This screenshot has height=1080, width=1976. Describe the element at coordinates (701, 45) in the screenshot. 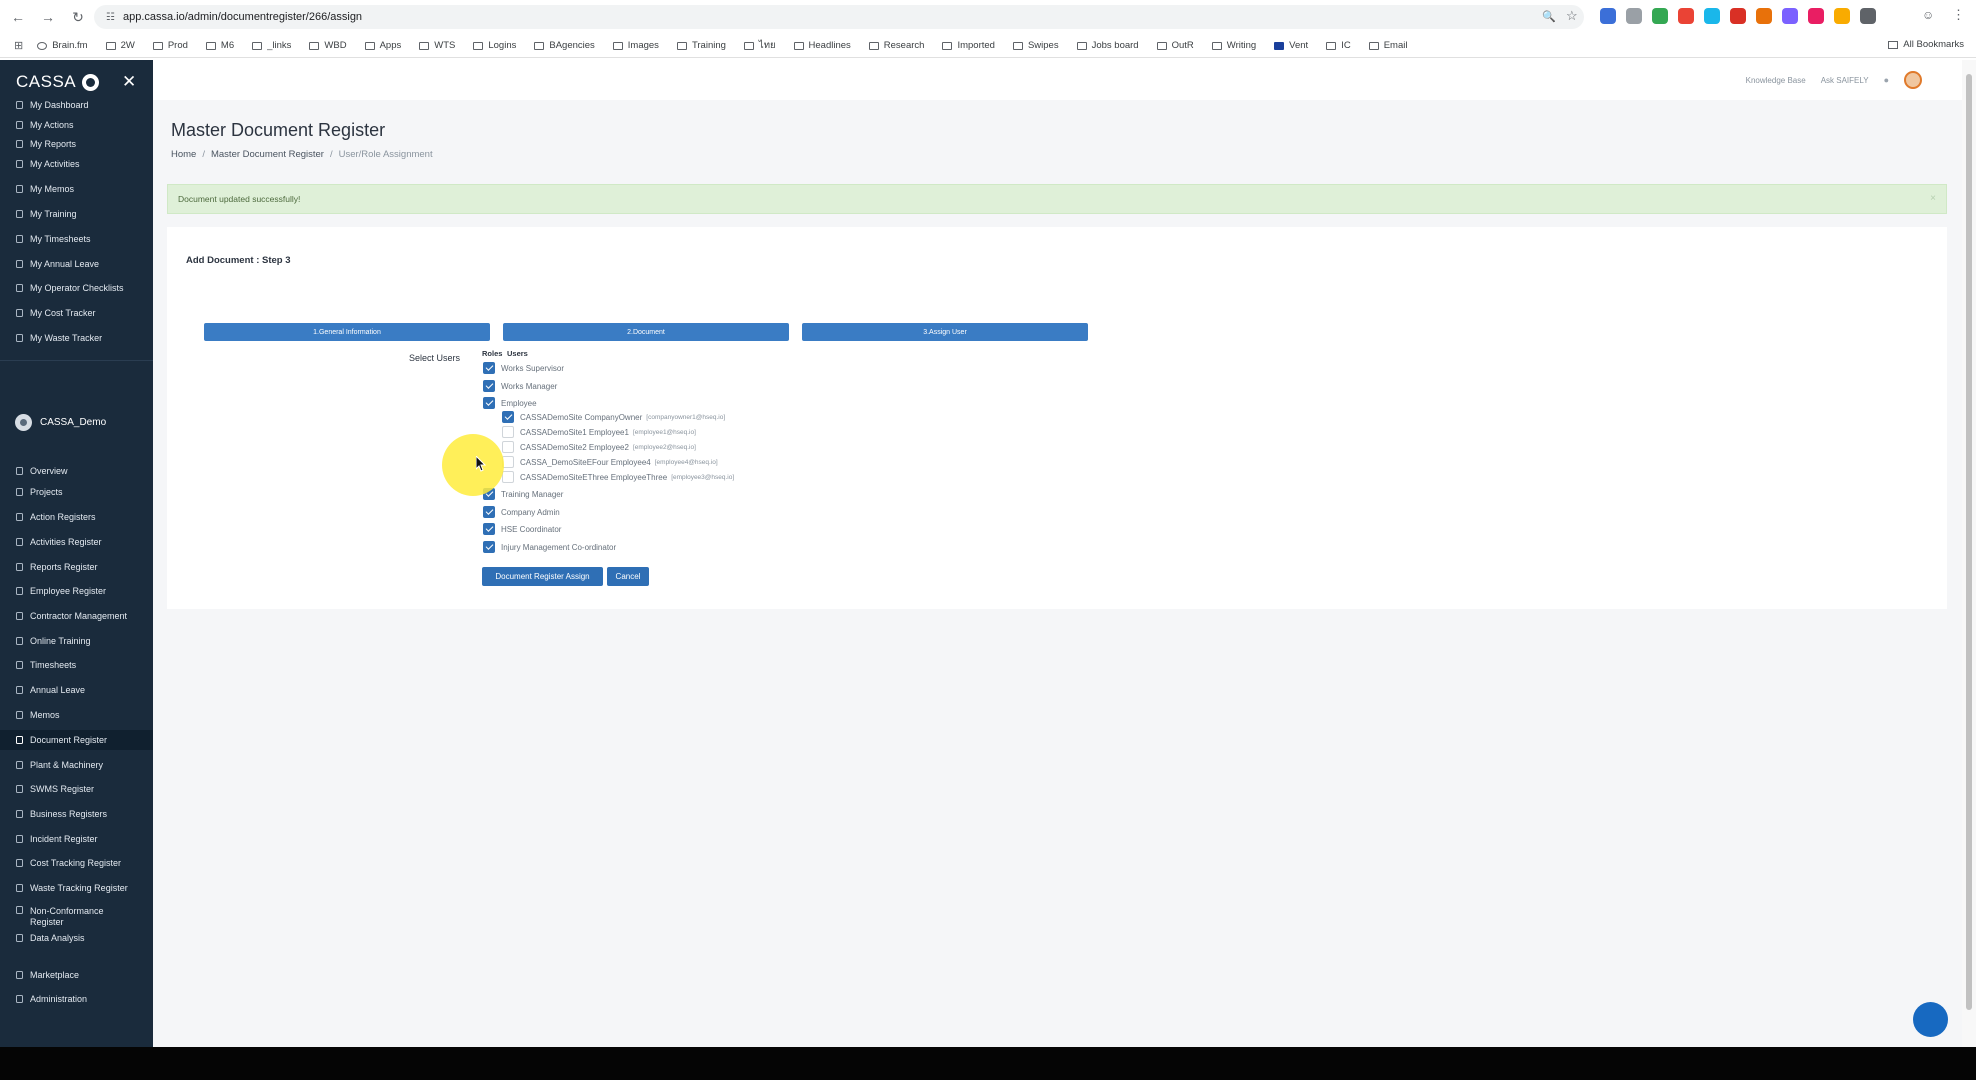

I see `bookmark: Training` at that location.